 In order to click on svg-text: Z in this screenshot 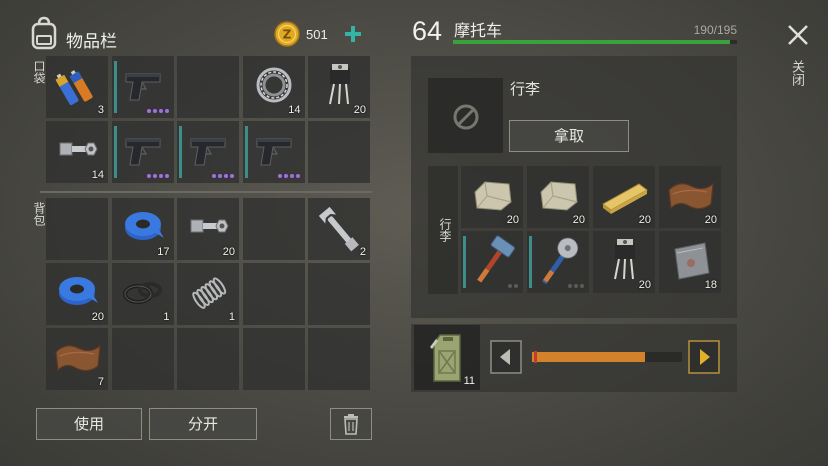, I will do `click(287, 35)`.